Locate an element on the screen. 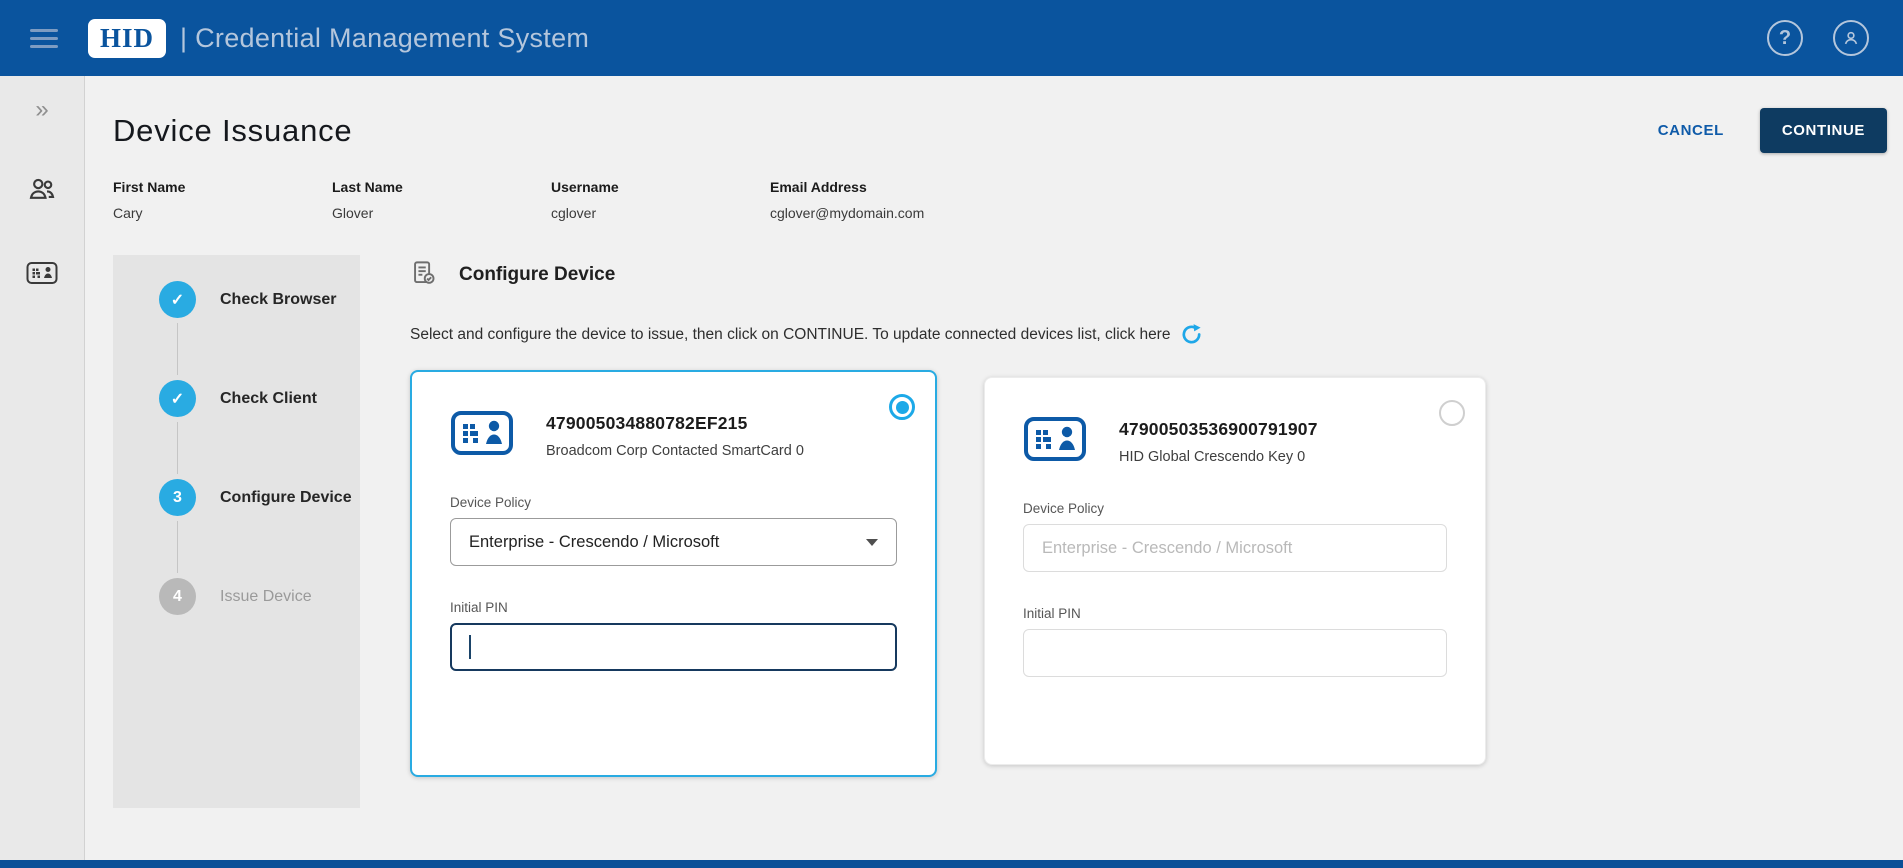 This screenshot has width=1903, height=868. device-radio-selected is located at coordinates (902, 407).